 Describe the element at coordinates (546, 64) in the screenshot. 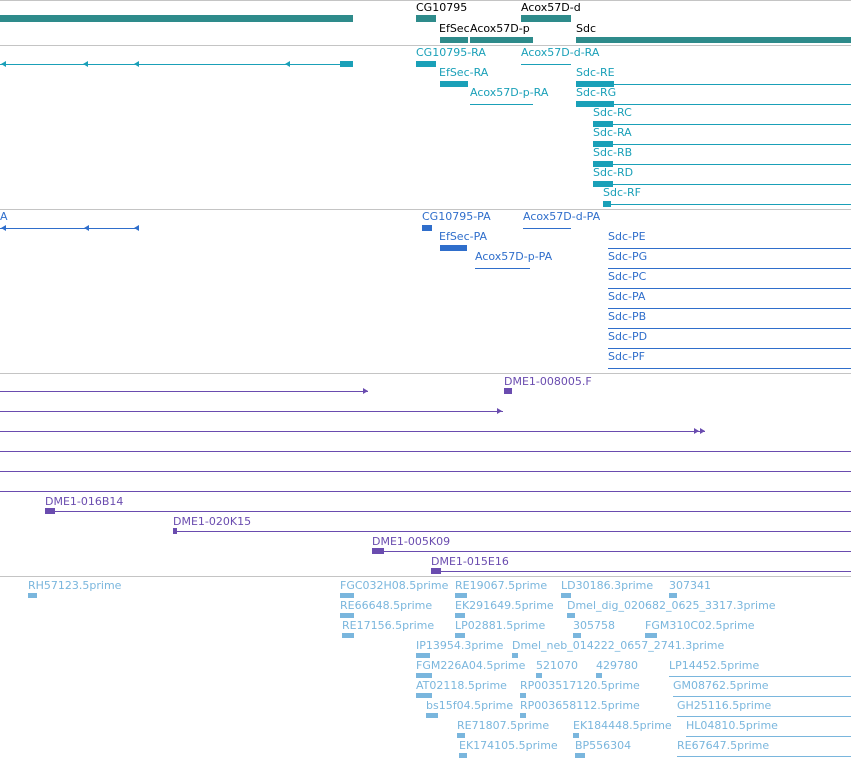

I see `transcript-acox57d-d-ra` at that location.